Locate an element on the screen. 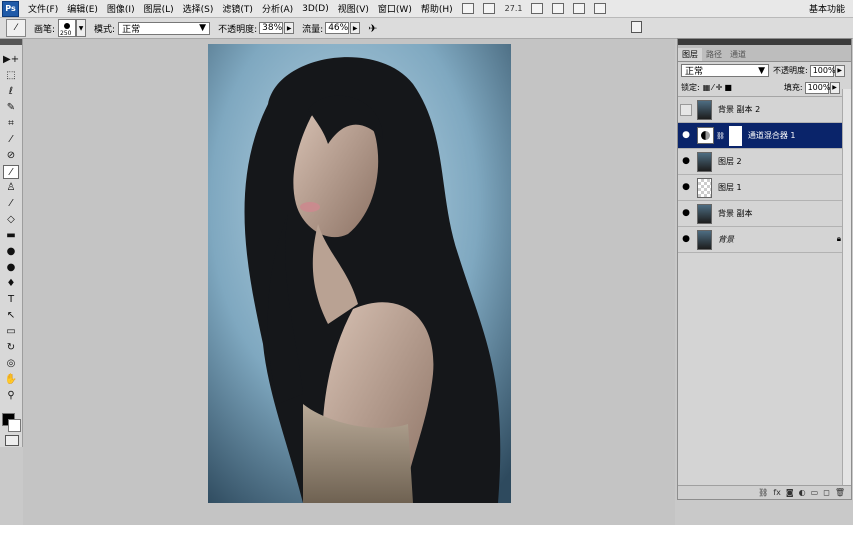 The height and width of the screenshot is (540, 853). fill-slider-button: ▶ is located at coordinates (834, 87).